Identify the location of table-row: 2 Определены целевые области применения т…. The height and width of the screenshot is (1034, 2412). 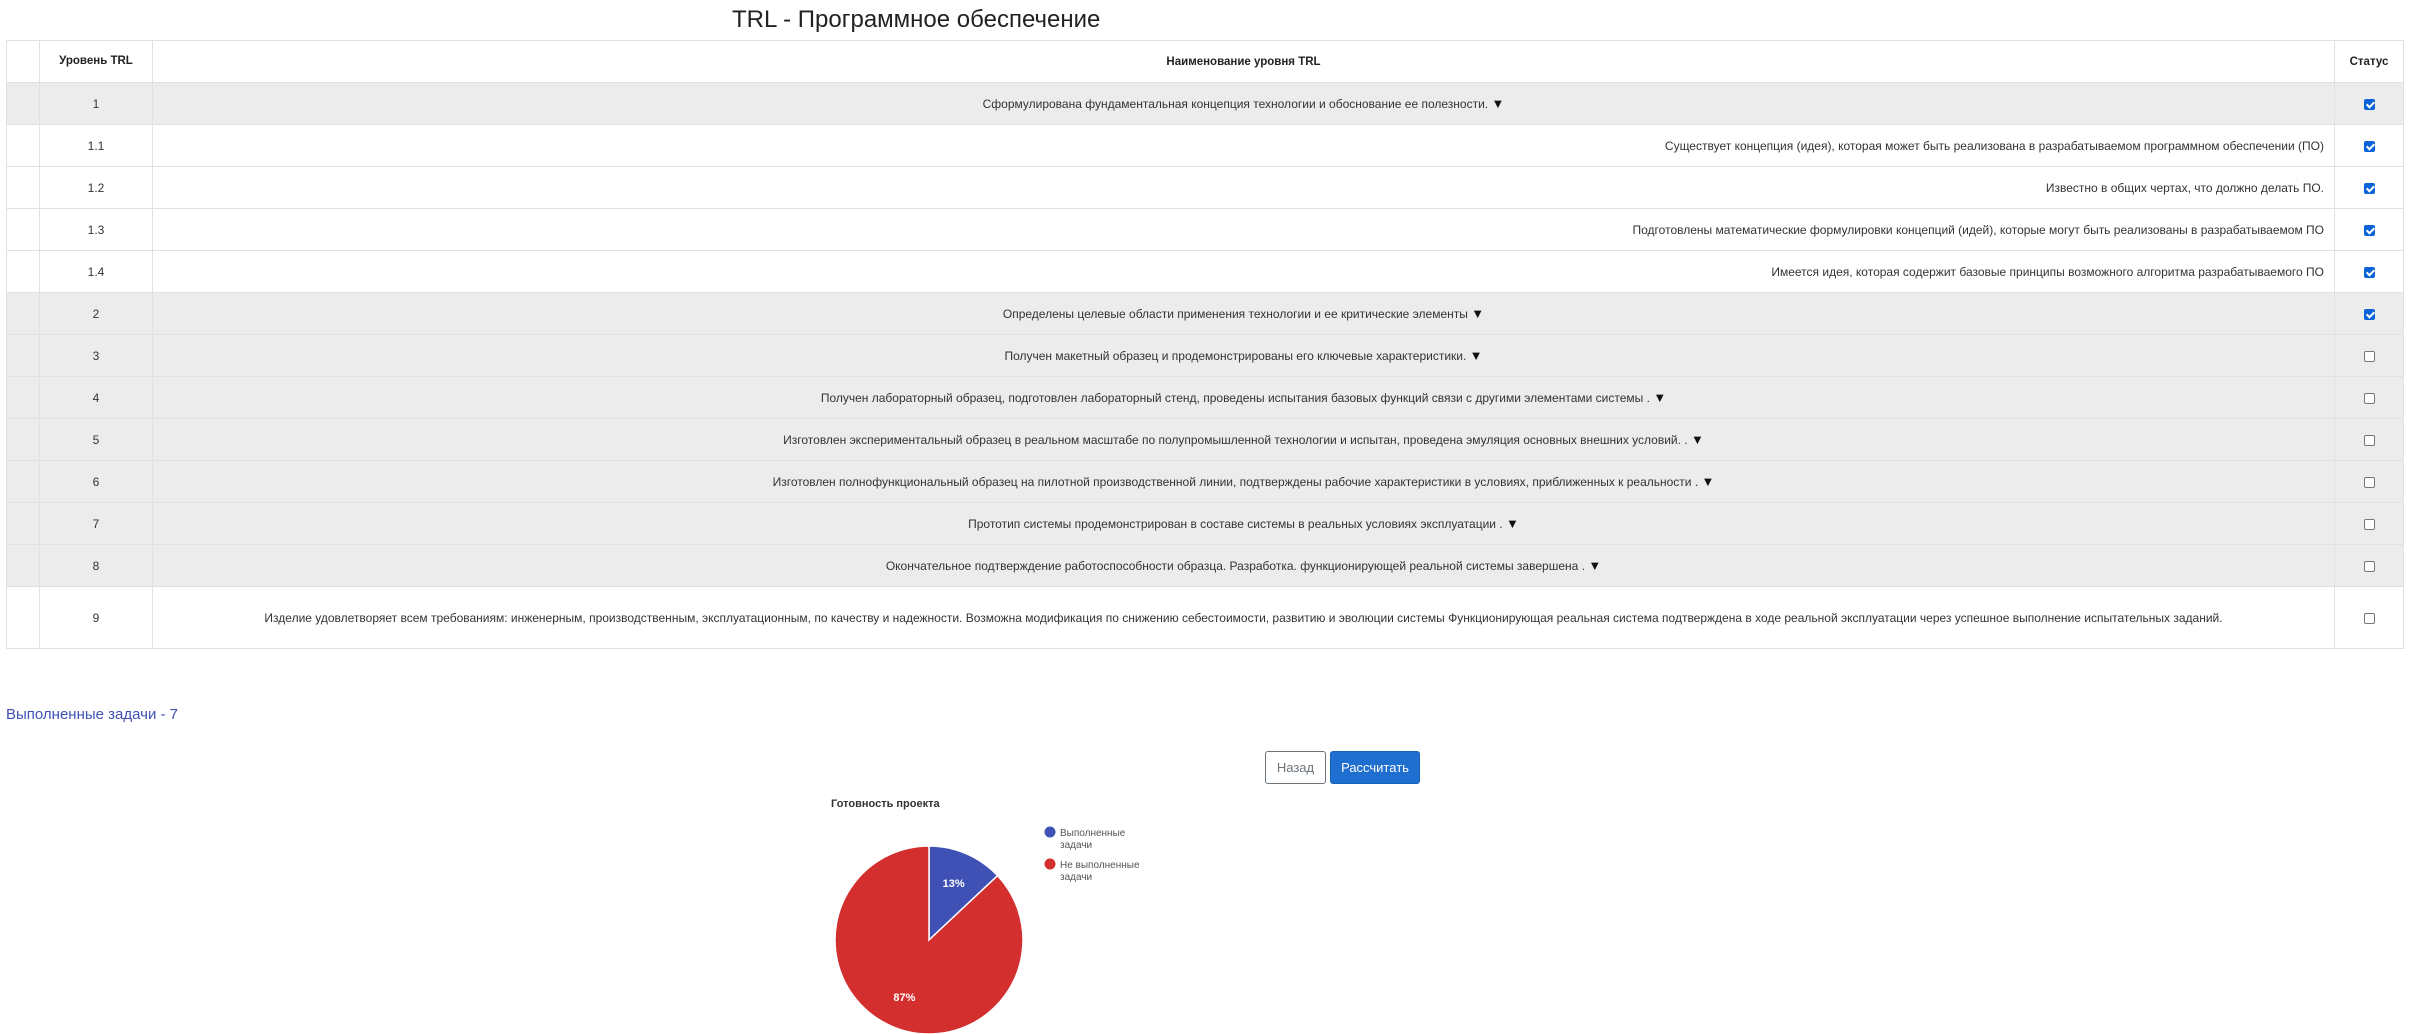
(1205, 313).